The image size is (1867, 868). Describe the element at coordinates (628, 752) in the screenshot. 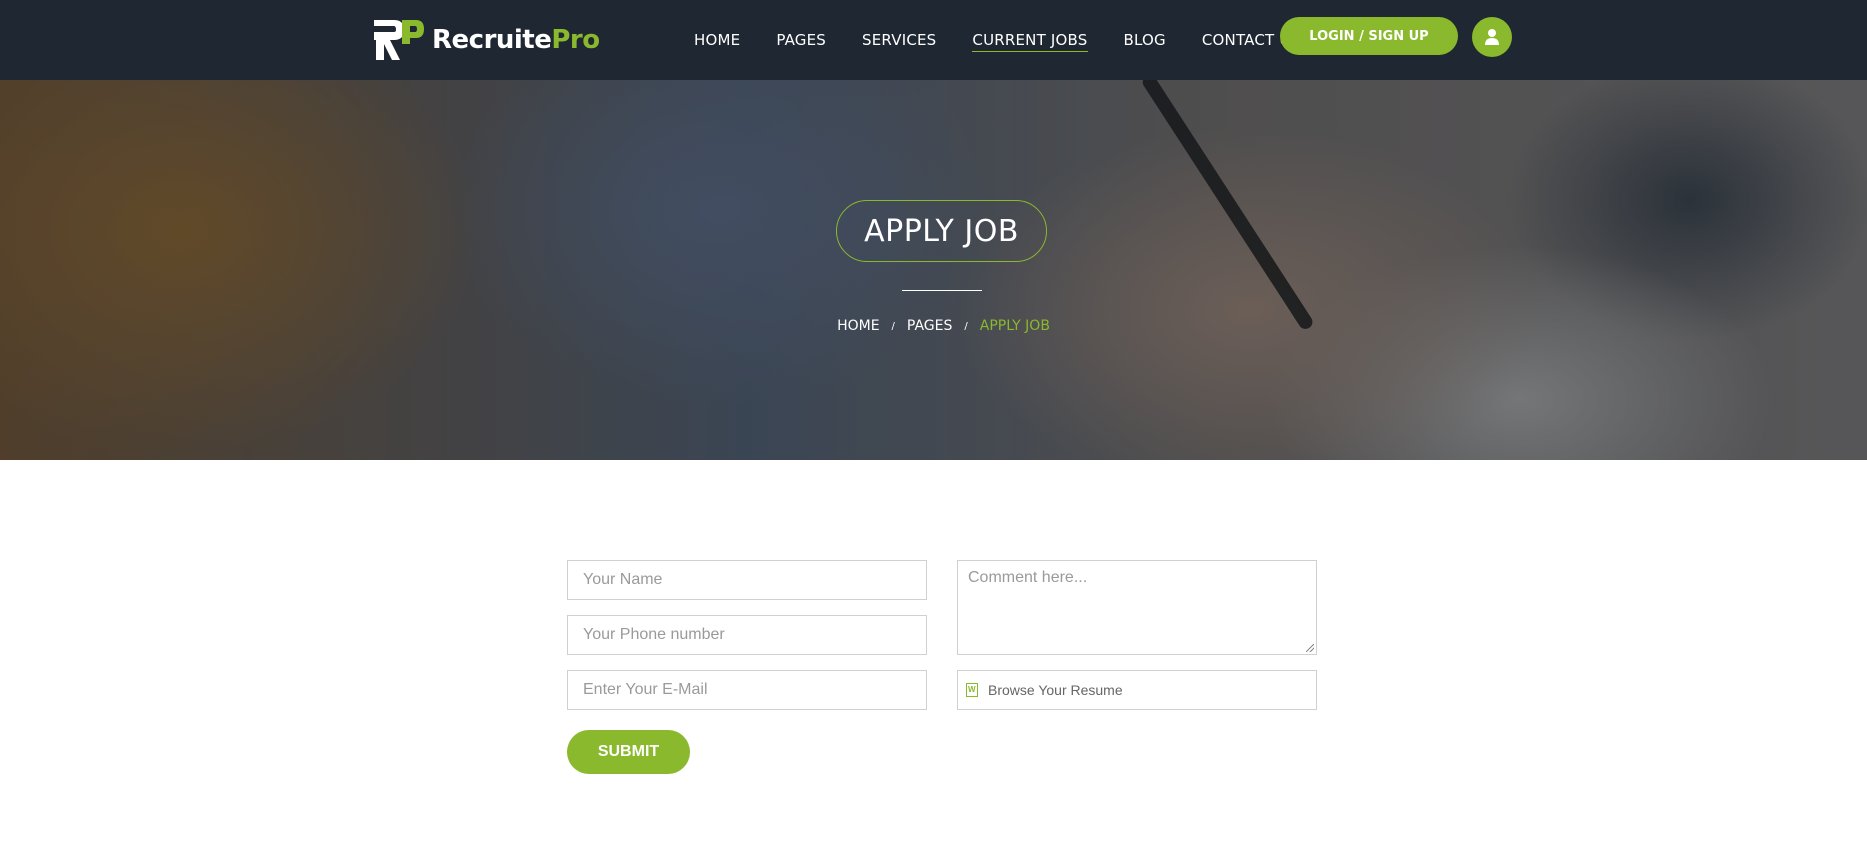

I see `submit-button: SUBMIT` at that location.